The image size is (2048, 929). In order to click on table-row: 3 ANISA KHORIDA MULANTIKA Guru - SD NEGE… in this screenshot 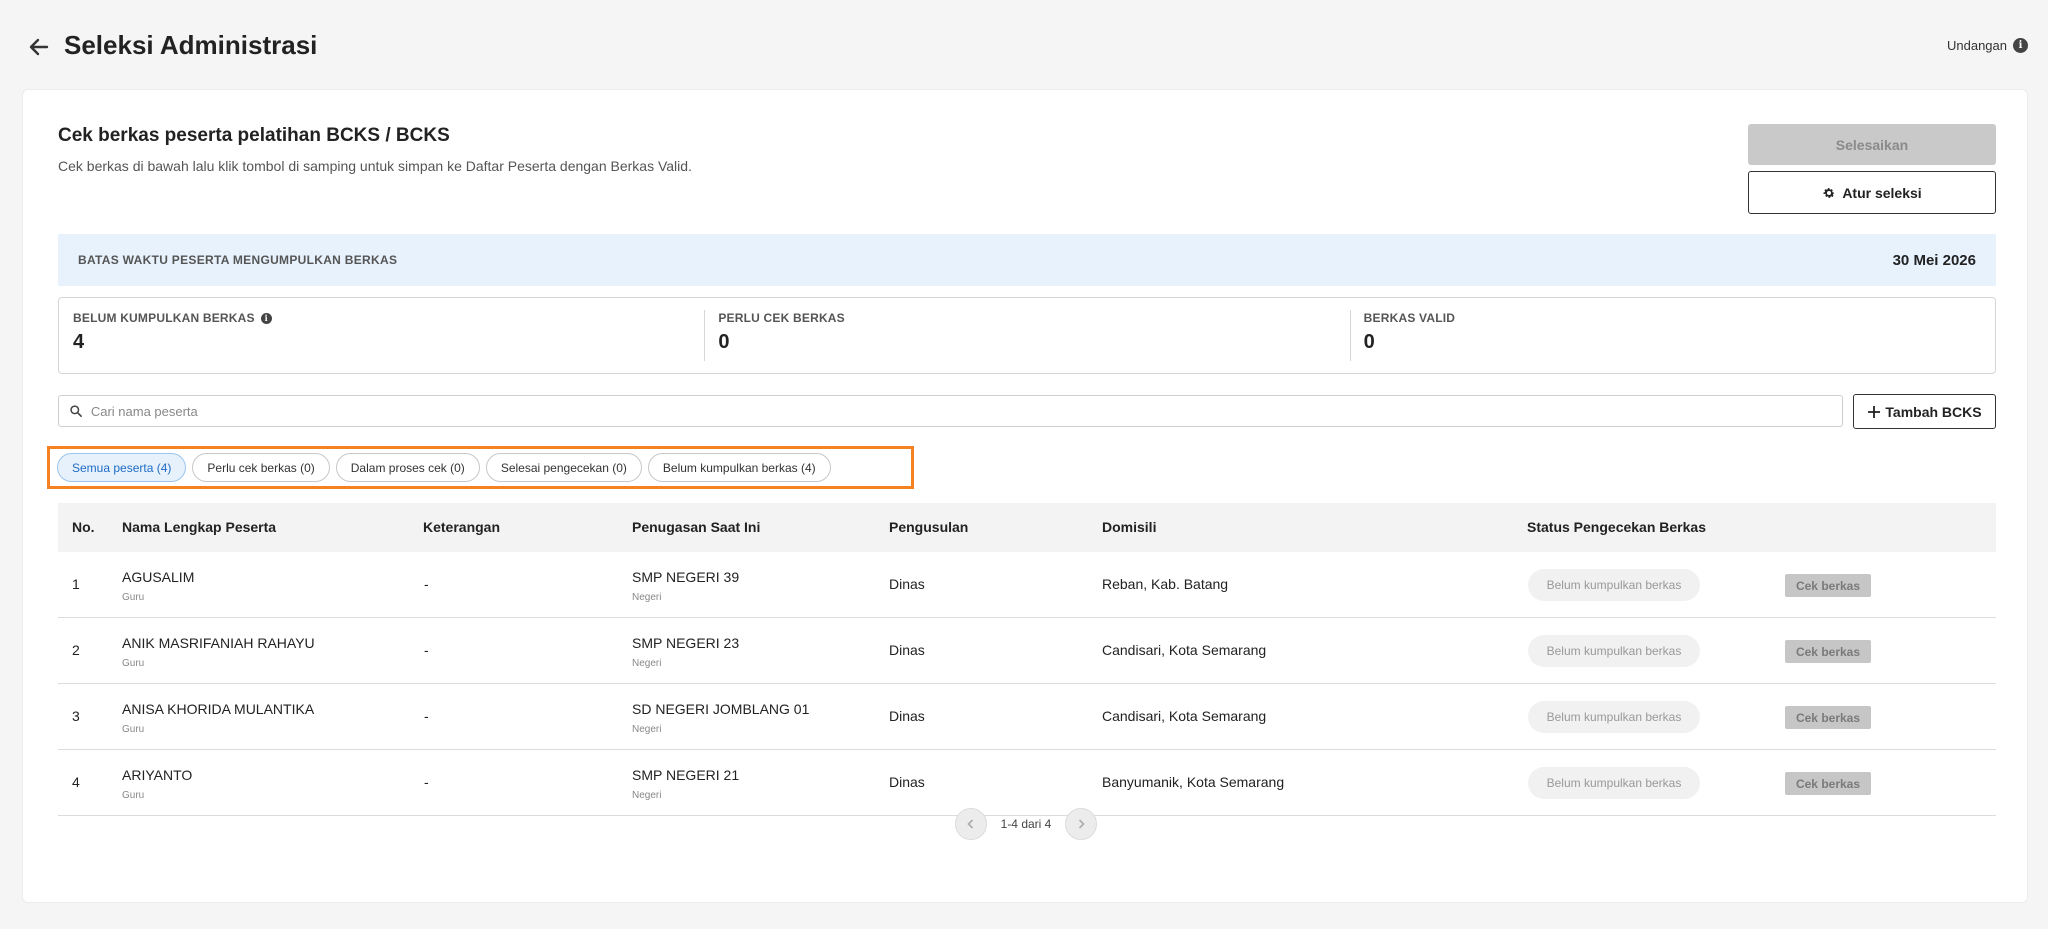, I will do `click(1027, 717)`.